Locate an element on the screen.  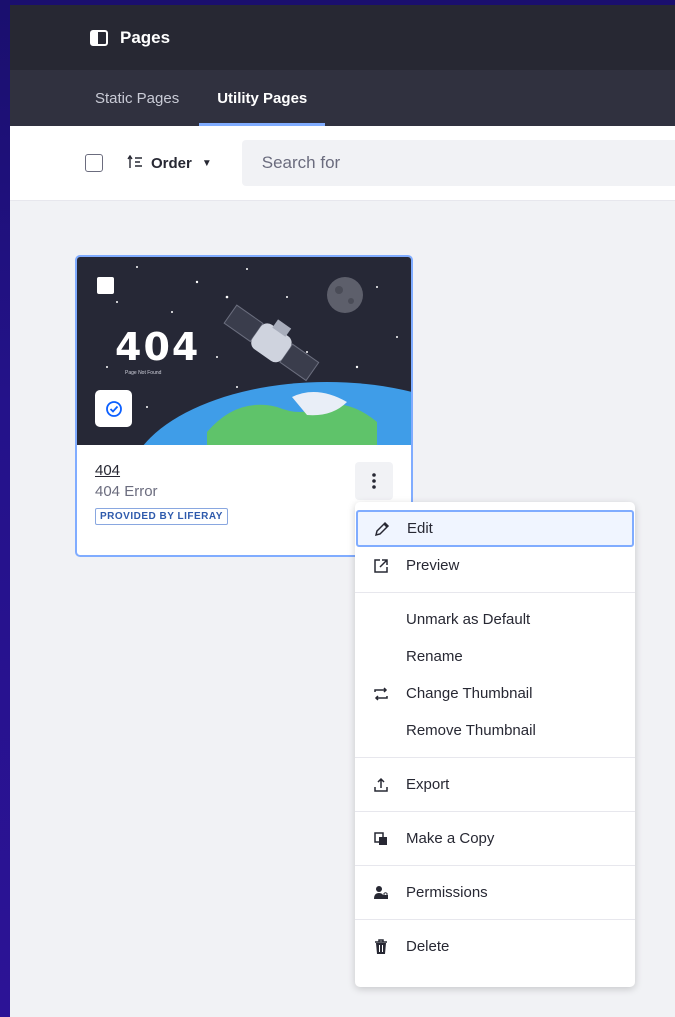
tab-bar: Static Pages Utility Pages is located at coordinates (342, 98).